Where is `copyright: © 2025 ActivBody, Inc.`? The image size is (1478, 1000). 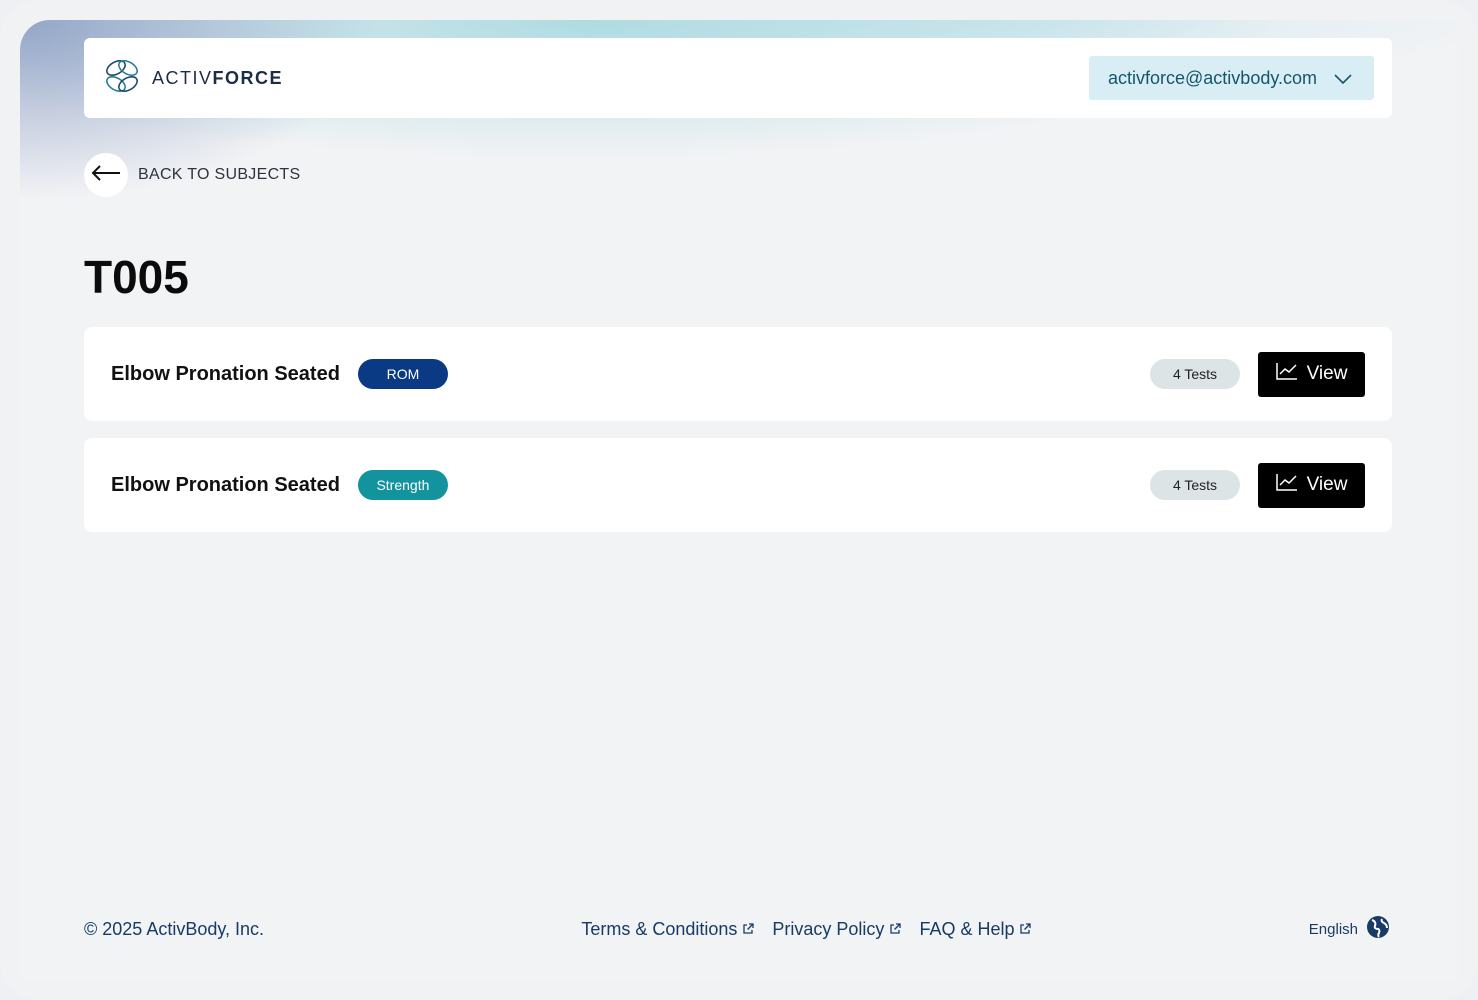
copyright: © 2025 ActivBody, Inc. is located at coordinates (174, 928).